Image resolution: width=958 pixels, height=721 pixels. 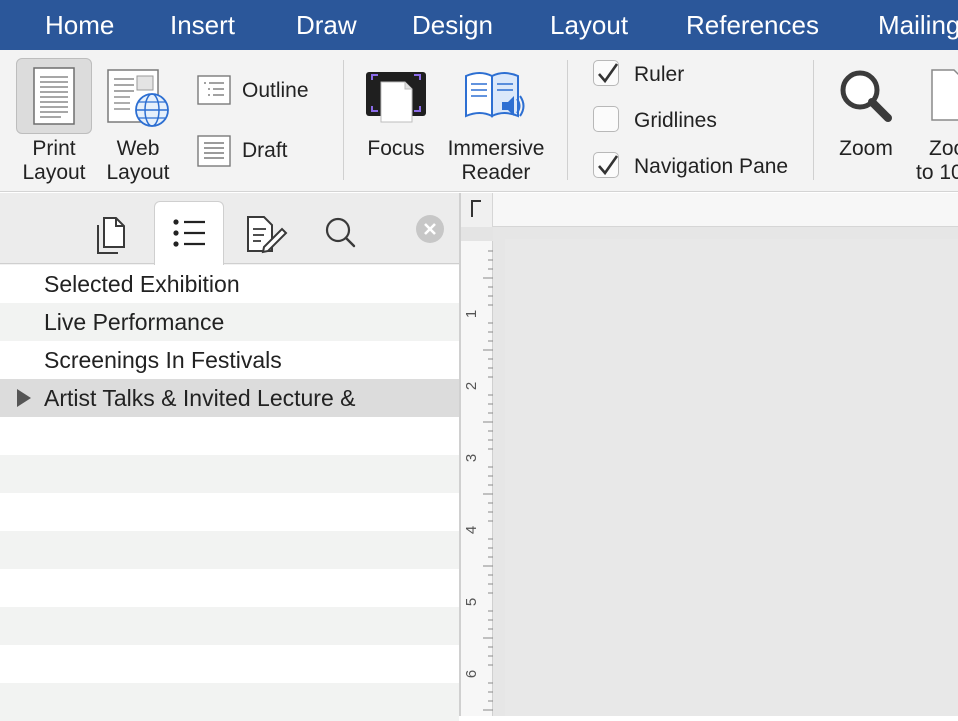 I want to click on magnifier-icon, so click(x=866, y=96).